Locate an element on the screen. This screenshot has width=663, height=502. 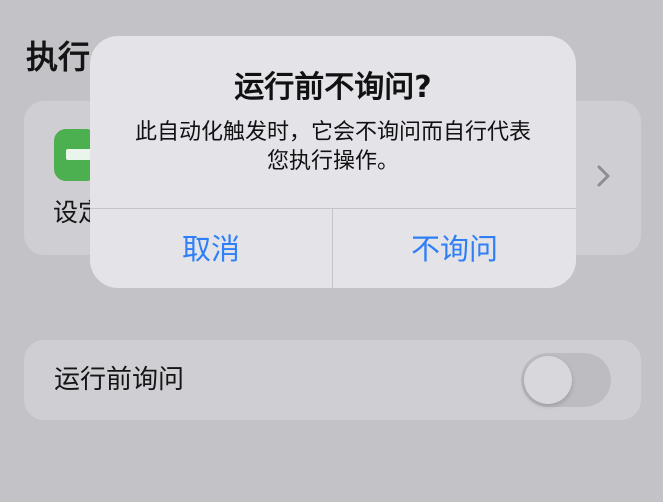
section-title: 执行 is located at coordinates (58, 57).